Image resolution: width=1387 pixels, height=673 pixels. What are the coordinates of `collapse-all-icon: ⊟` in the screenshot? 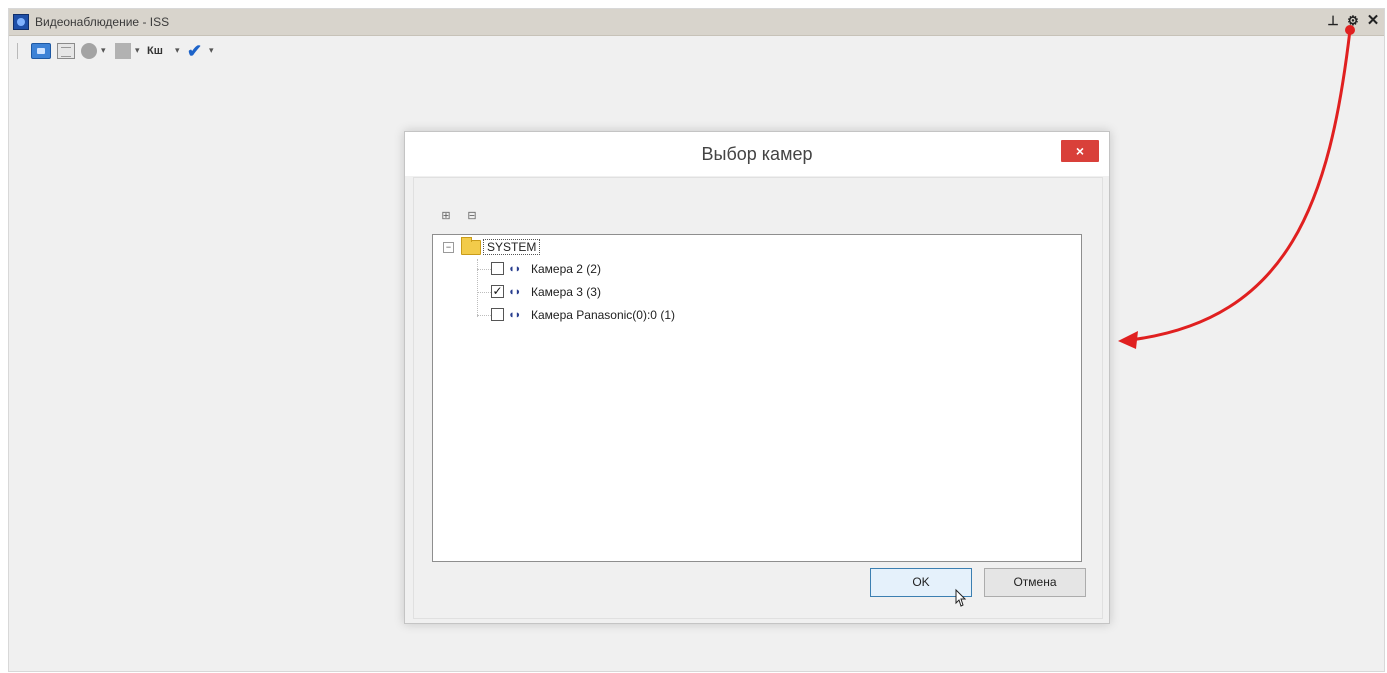 It's located at (472, 216).